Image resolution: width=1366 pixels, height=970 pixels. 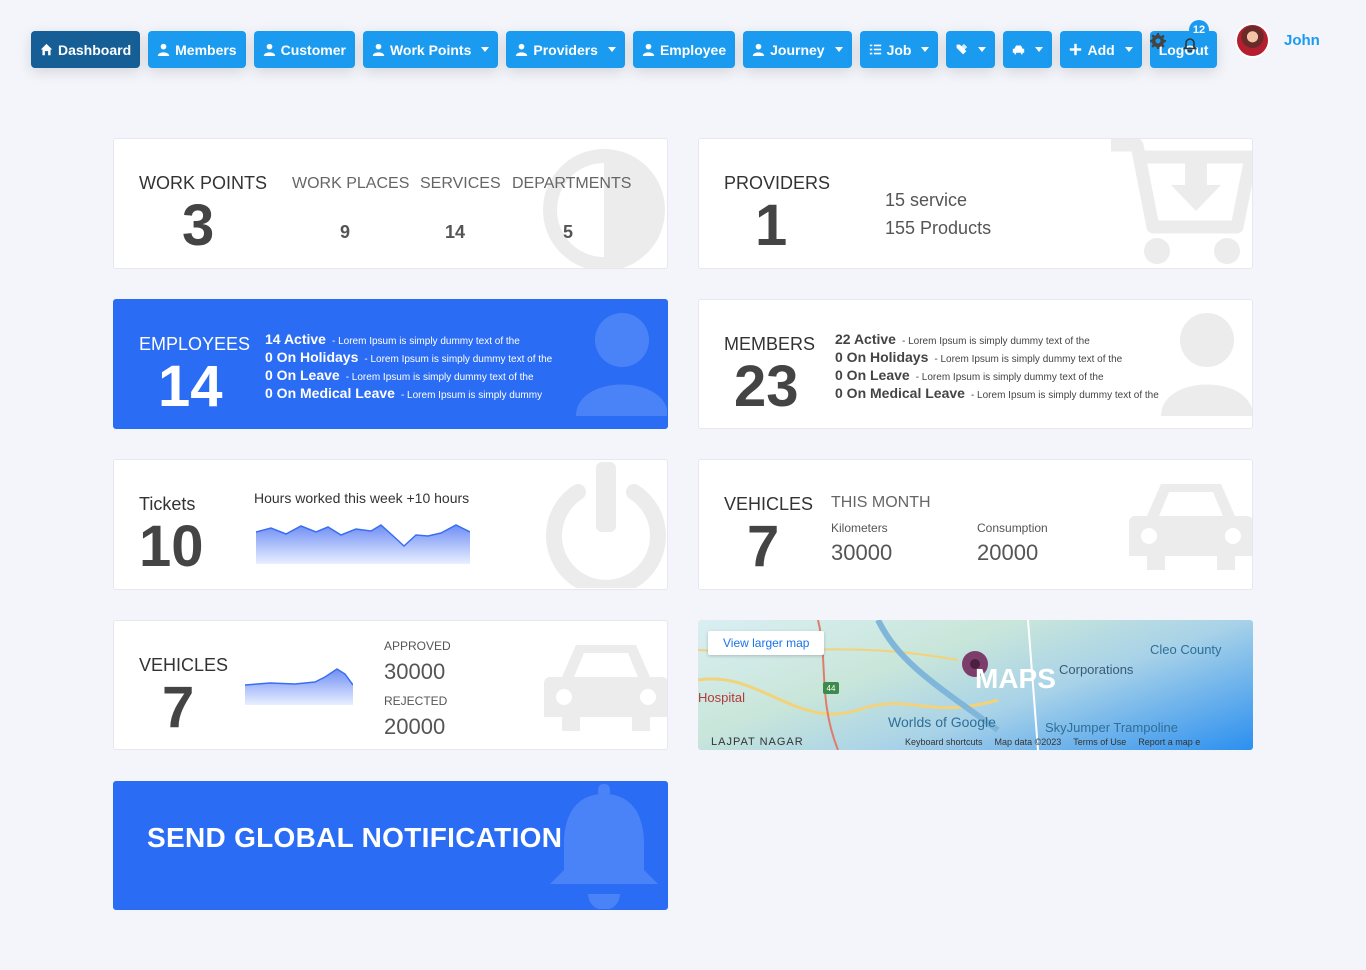 I want to click on tickets-label: Tickets, so click(x=167, y=504).